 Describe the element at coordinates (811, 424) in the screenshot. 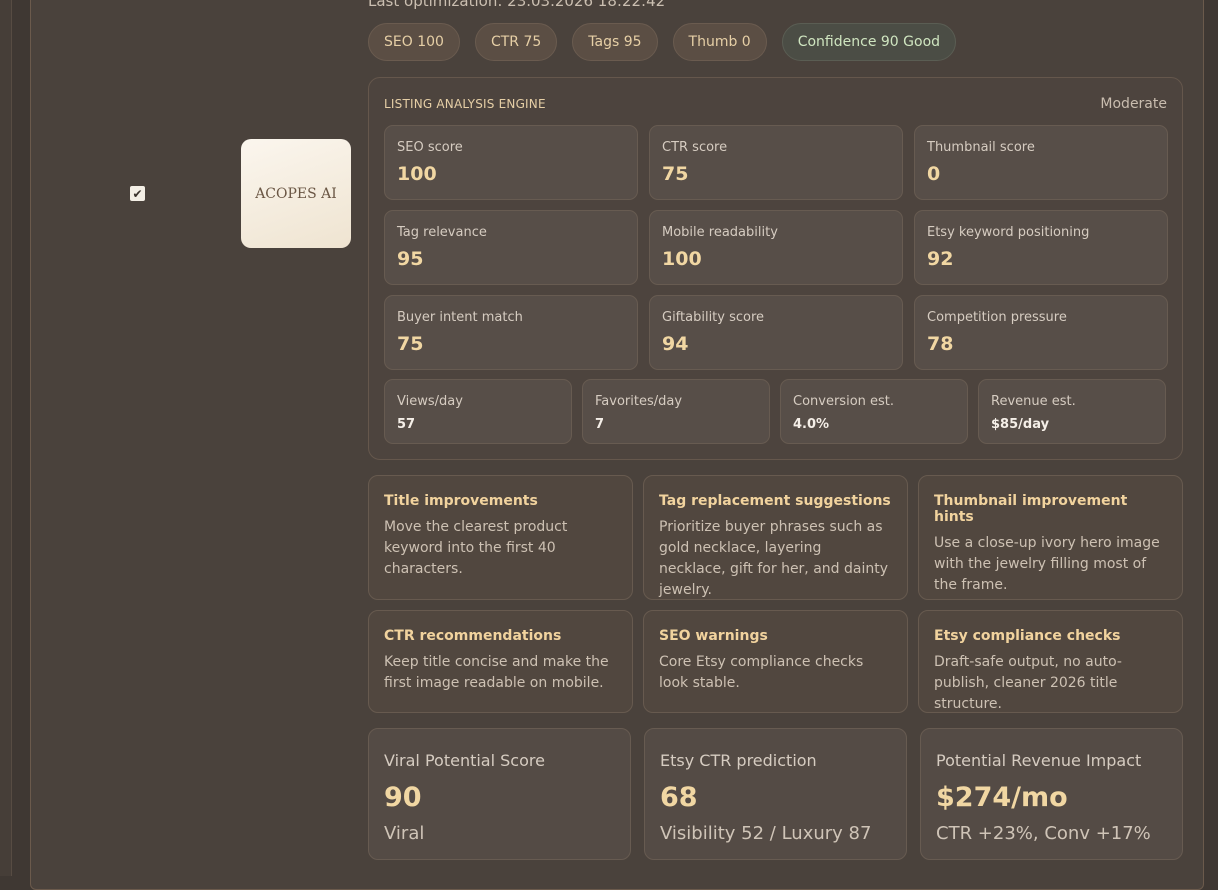

I see `stat-value: 4.0%` at that location.